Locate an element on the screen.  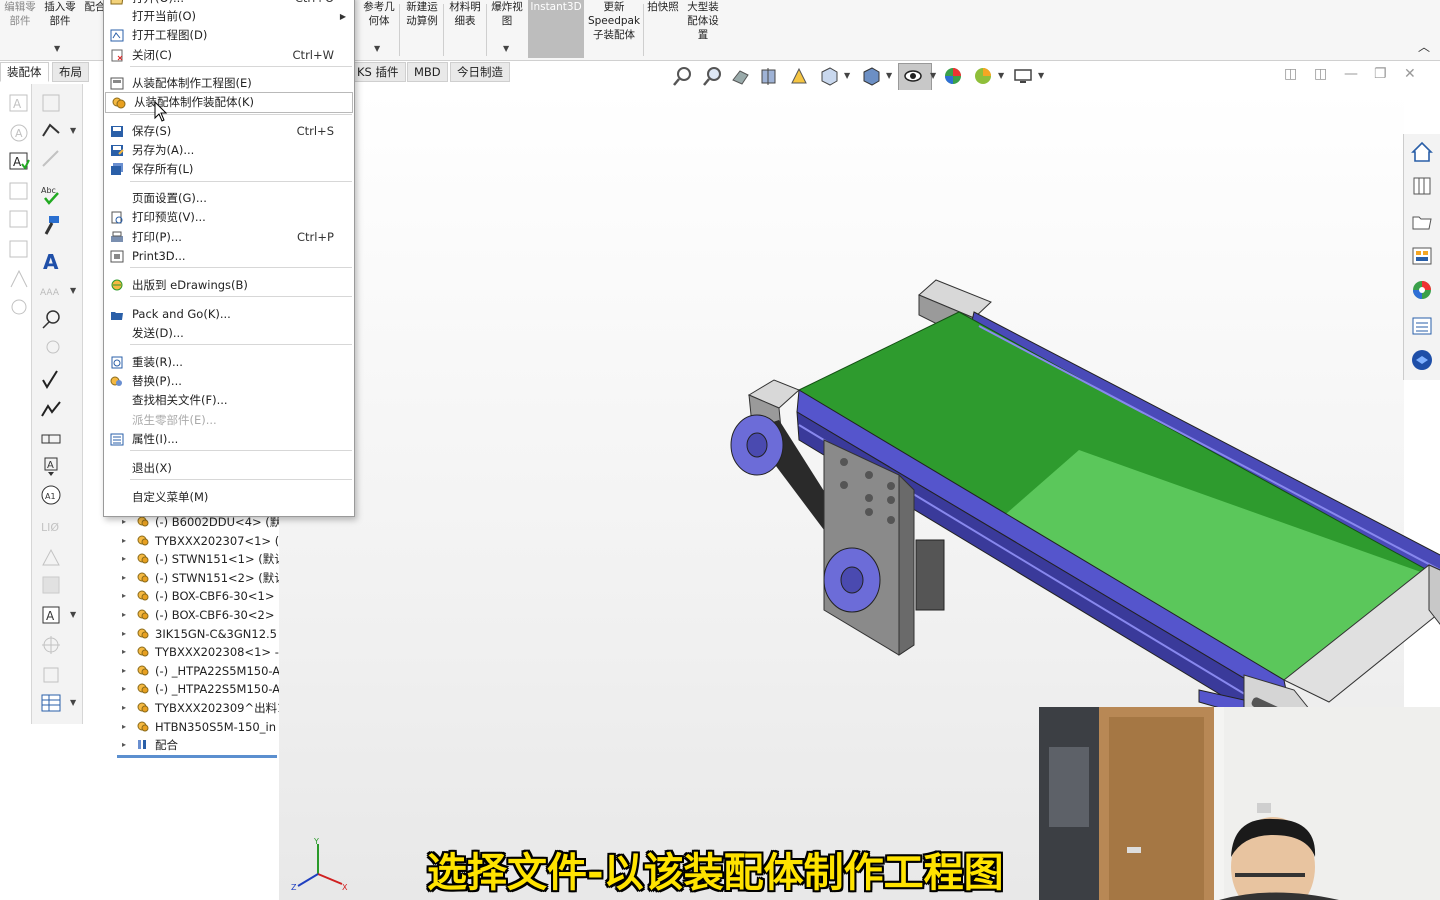
solidworks-resources-icon is located at coordinates (1422, 360).